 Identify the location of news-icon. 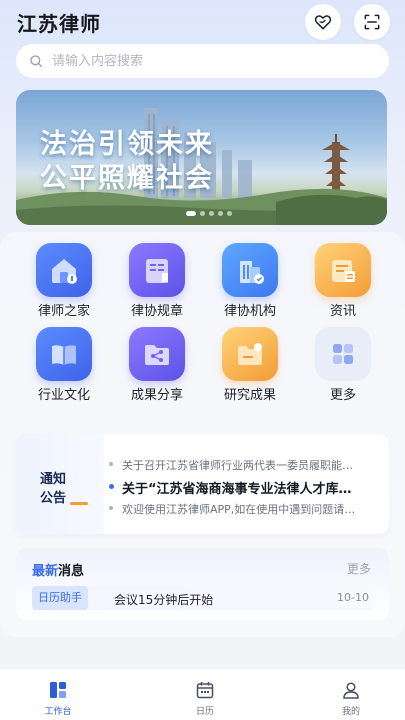
(343, 270).